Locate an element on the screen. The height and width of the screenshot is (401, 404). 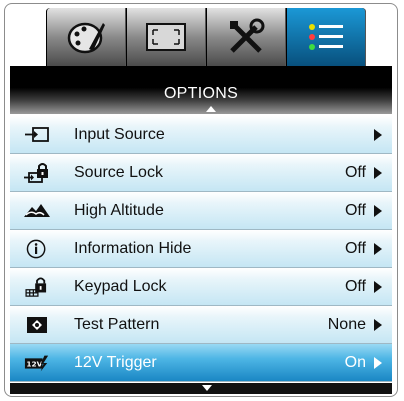
trigger-12v-icon: 12V is located at coordinates (36, 363).